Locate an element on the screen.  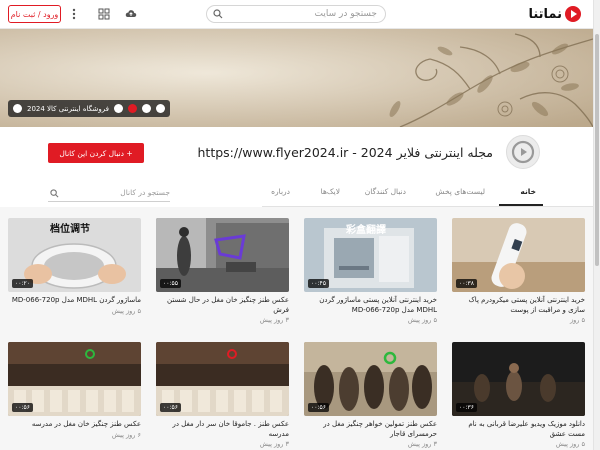
scrollbar-thumb is located at coordinates (597, 150).